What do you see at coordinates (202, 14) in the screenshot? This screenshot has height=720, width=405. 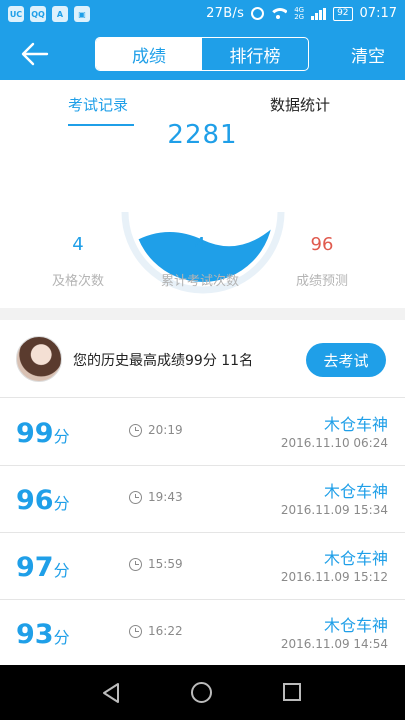 I see `status-bar: UC QQ A ▣ 27B/s 4G 2G 92 07:17` at bounding box center [202, 14].